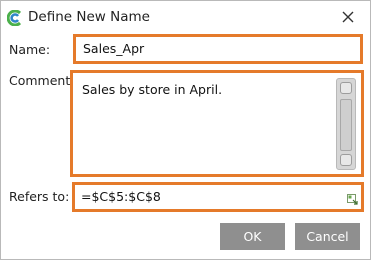 This screenshot has height=260, width=371. Describe the element at coordinates (218, 49) in the screenshot. I see `name-input: Sales_Apr` at that location.